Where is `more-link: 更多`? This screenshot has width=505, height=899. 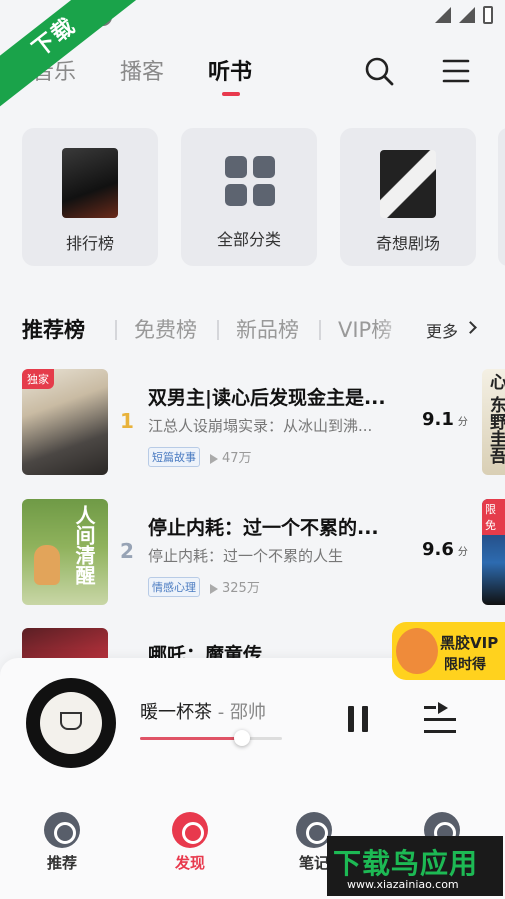
more-link: 更多 is located at coordinates (442, 330).